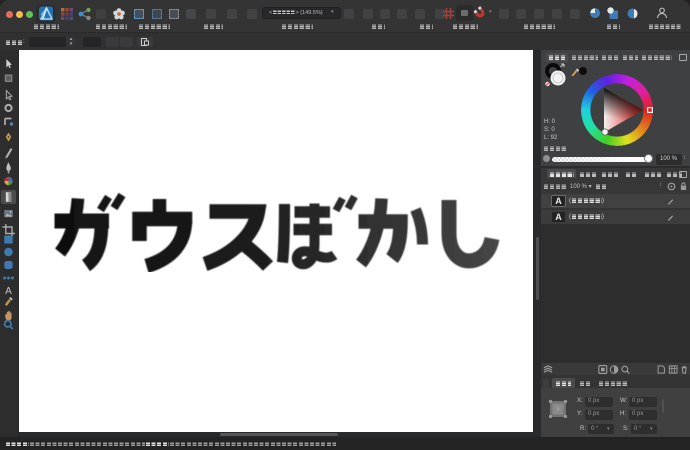  Describe the element at coordinates (8, 291) in the screenshot. I see `svg-text: A` at that location.